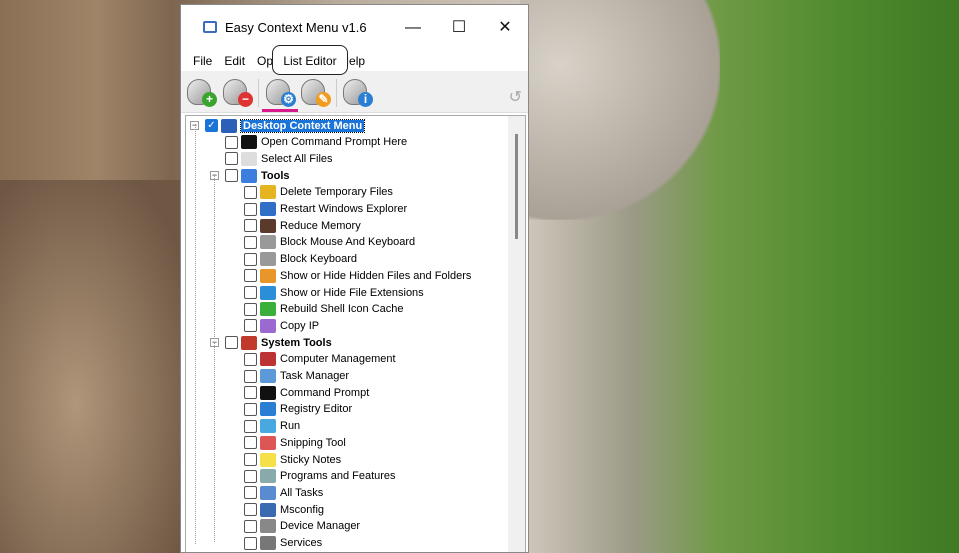  Describe the element at coordinates (515, 97) in the screenshot. I see `undo-icon: ↺` at that location.